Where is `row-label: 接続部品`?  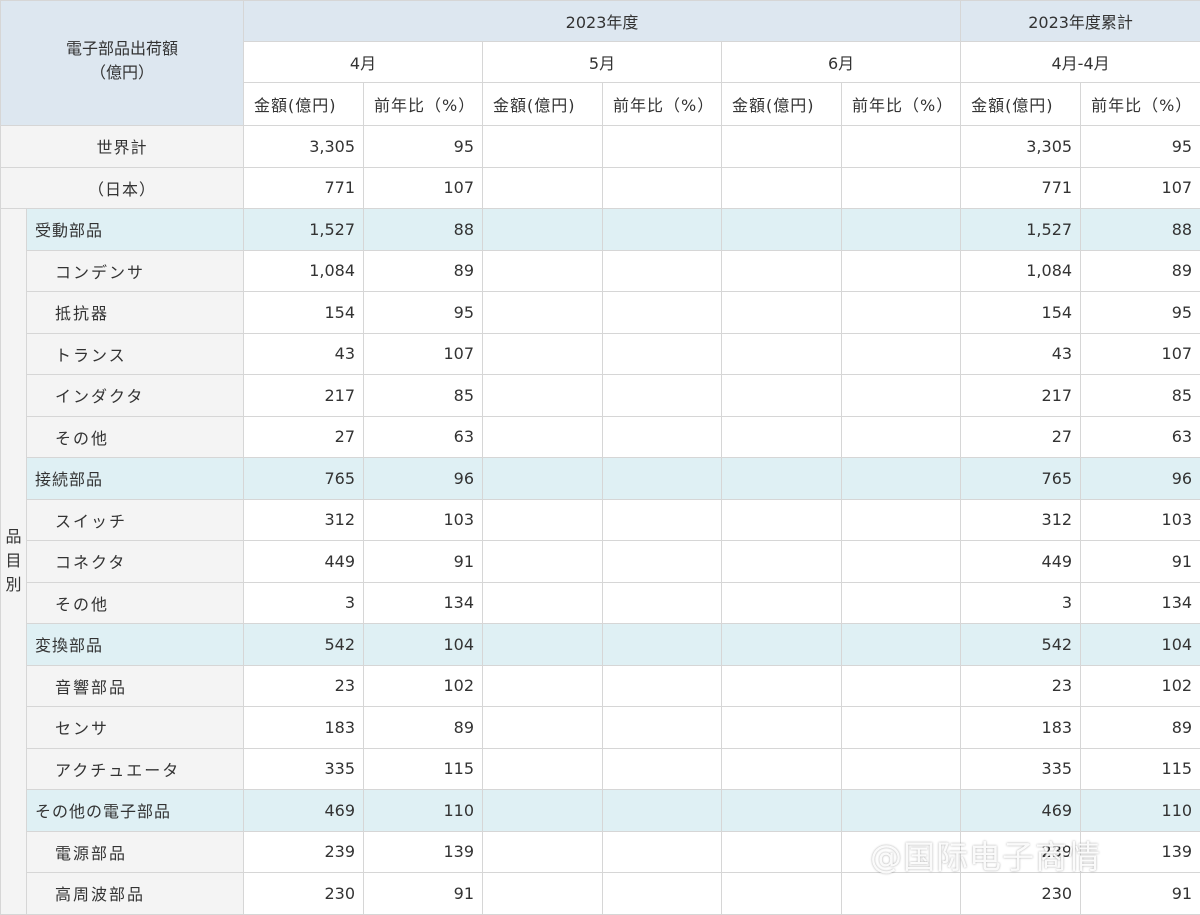
row-label: 接続部品 is located at coordinates (135, 479).